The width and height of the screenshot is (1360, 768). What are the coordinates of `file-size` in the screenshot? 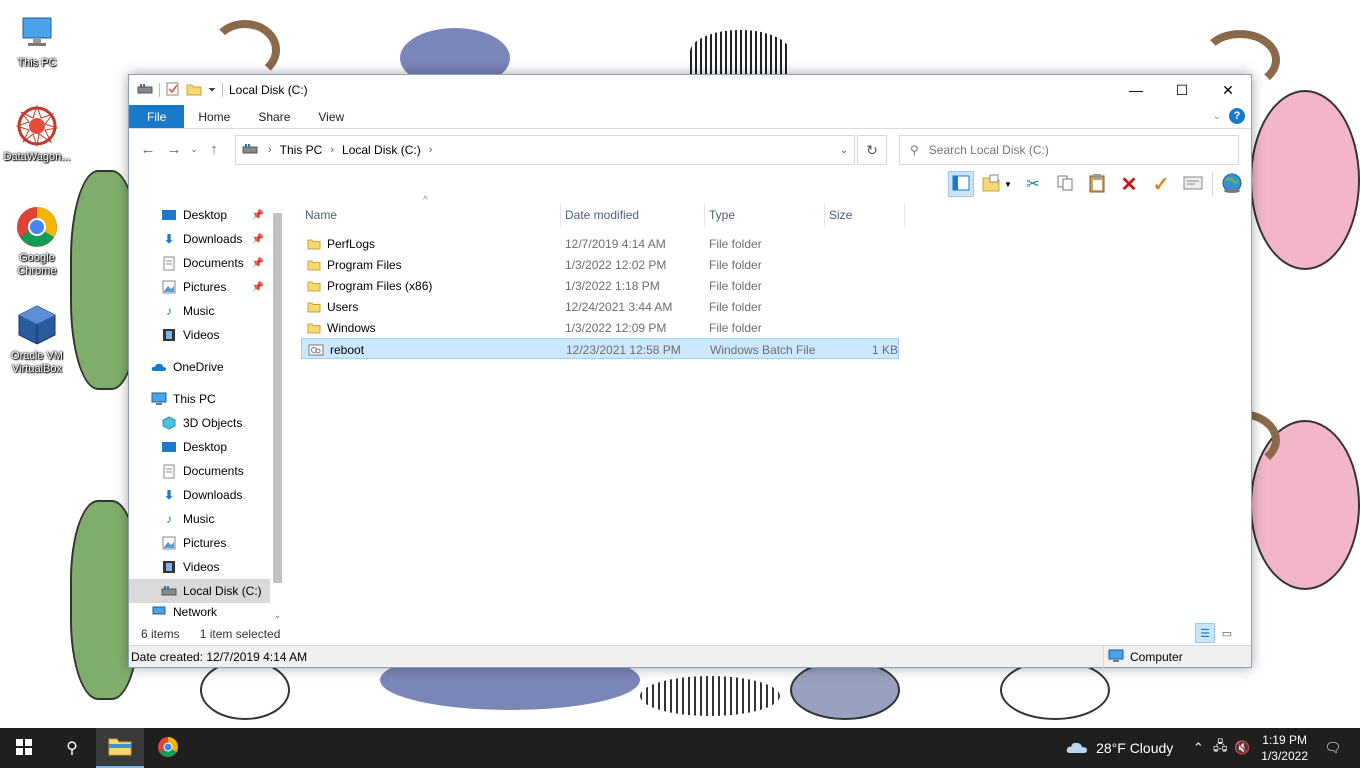 It's located at (863, 285).